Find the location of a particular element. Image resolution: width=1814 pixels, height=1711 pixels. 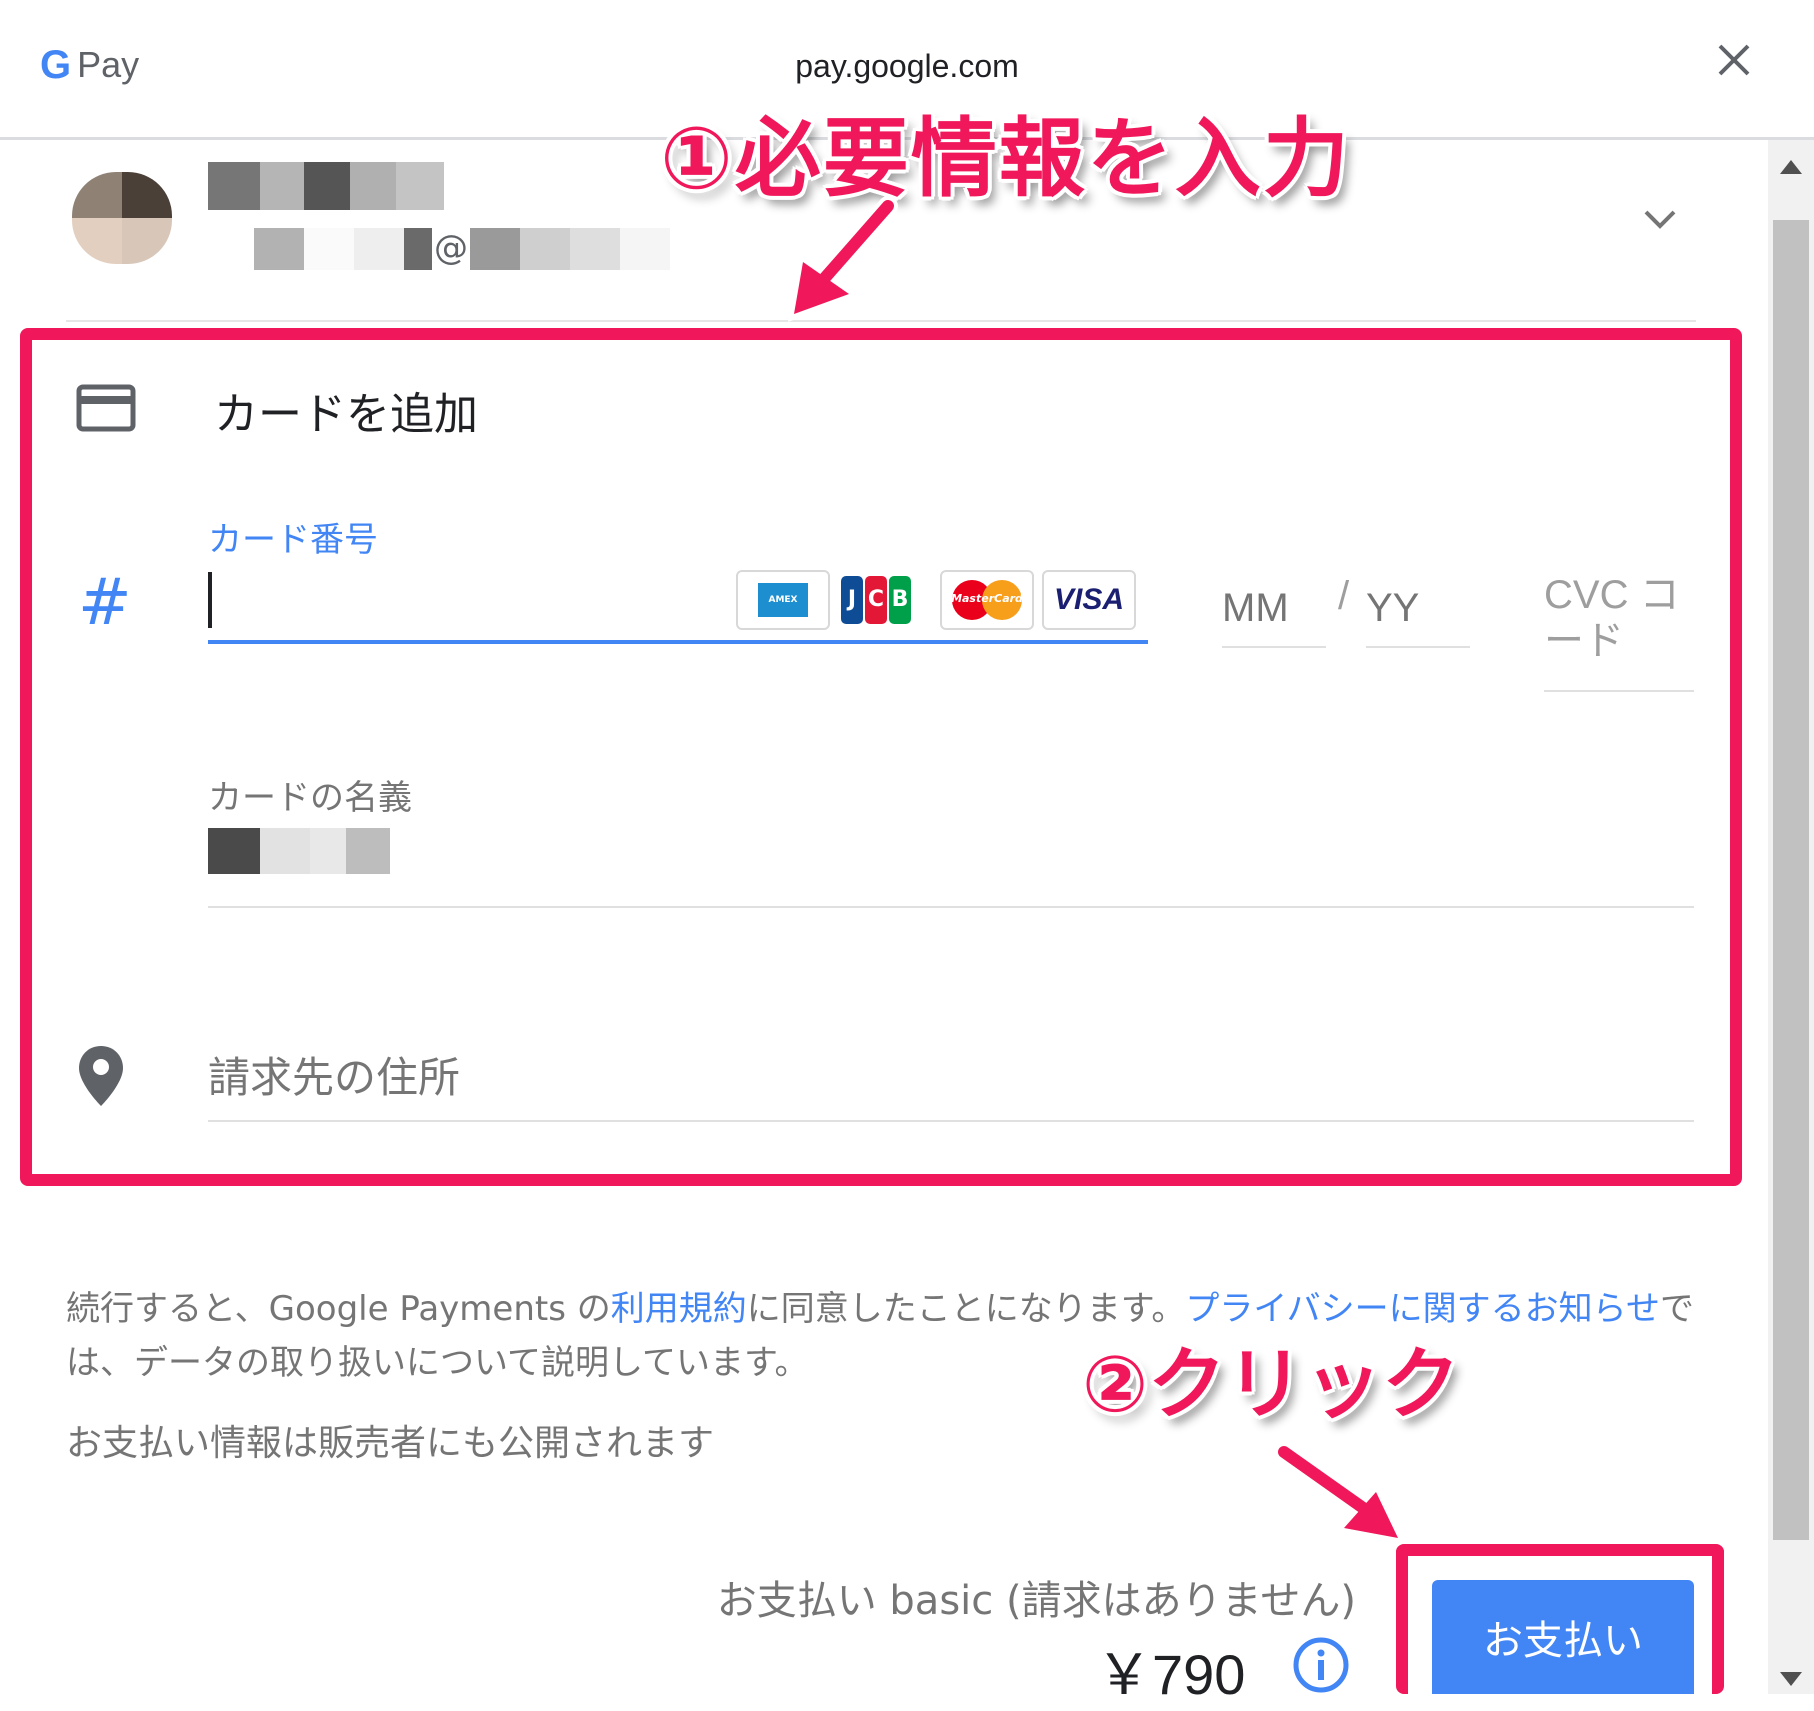

terms-prefix: 続行すると、Google Payments の is located at coordinates (338, 1309).